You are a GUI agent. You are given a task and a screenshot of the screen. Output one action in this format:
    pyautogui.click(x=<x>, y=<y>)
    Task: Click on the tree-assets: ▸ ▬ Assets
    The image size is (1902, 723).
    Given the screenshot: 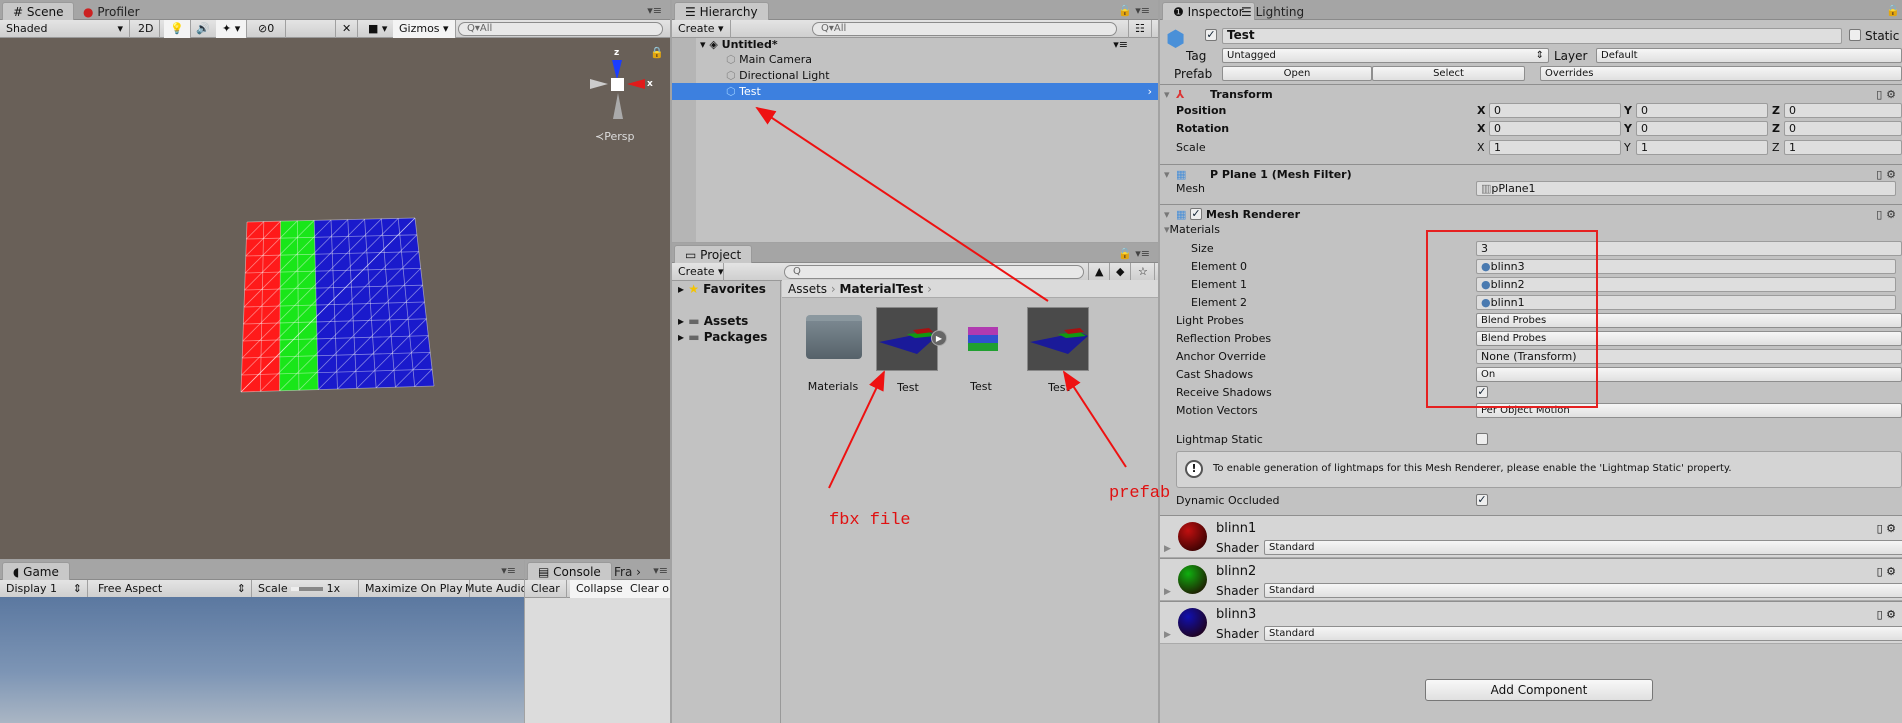 What is the action you would take?
    pyautogui.click(x=726, y=321)
    